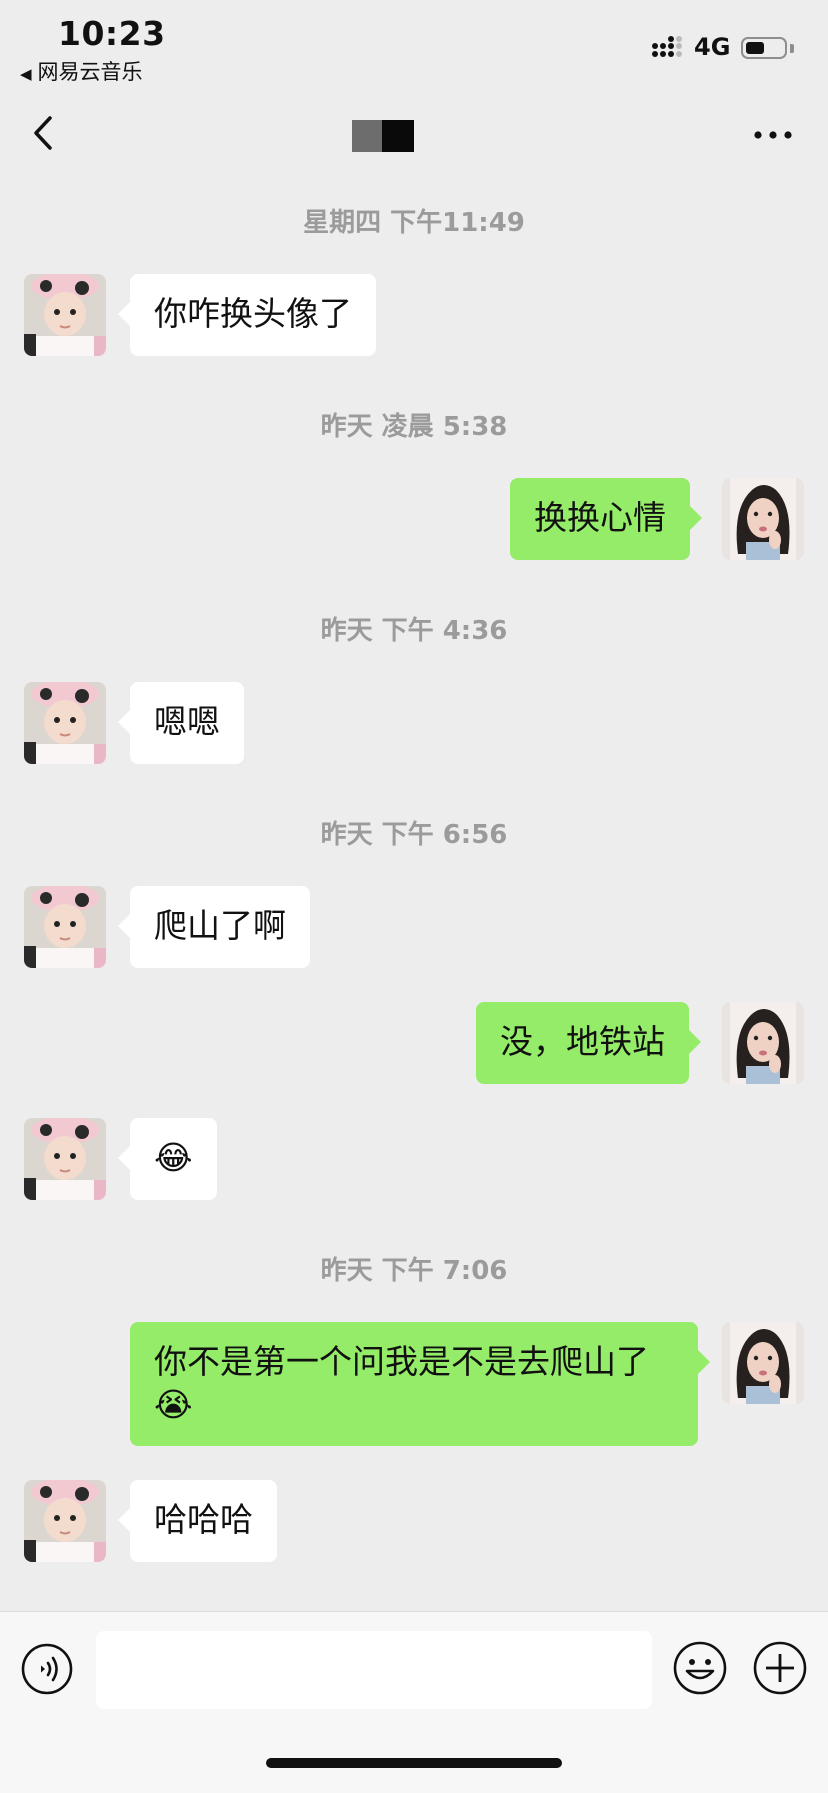  I want to click on time-divider: 昨天 下午 6:56, so click(414, 835).